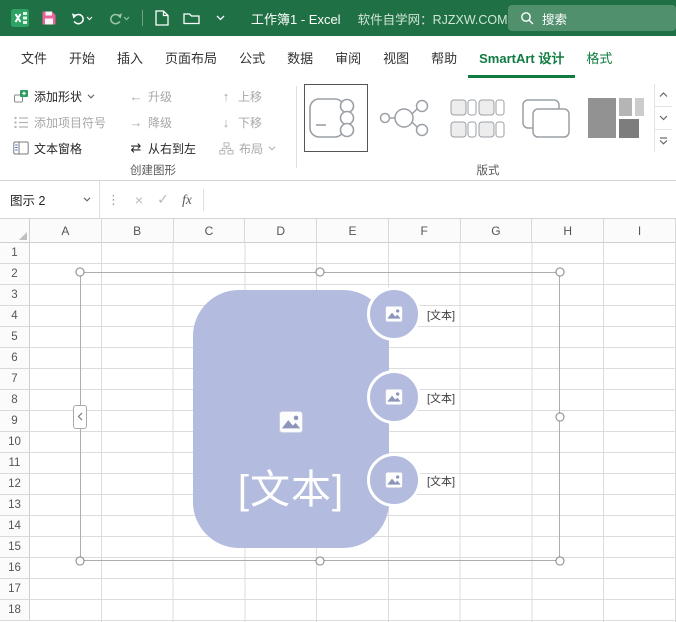 Image resolution: width=676 pixels, height=622 pixels. Describe the element at coordinates (70, 122) in the screenshot. I see `add-bullet-label: 添加项目符号` at that location.